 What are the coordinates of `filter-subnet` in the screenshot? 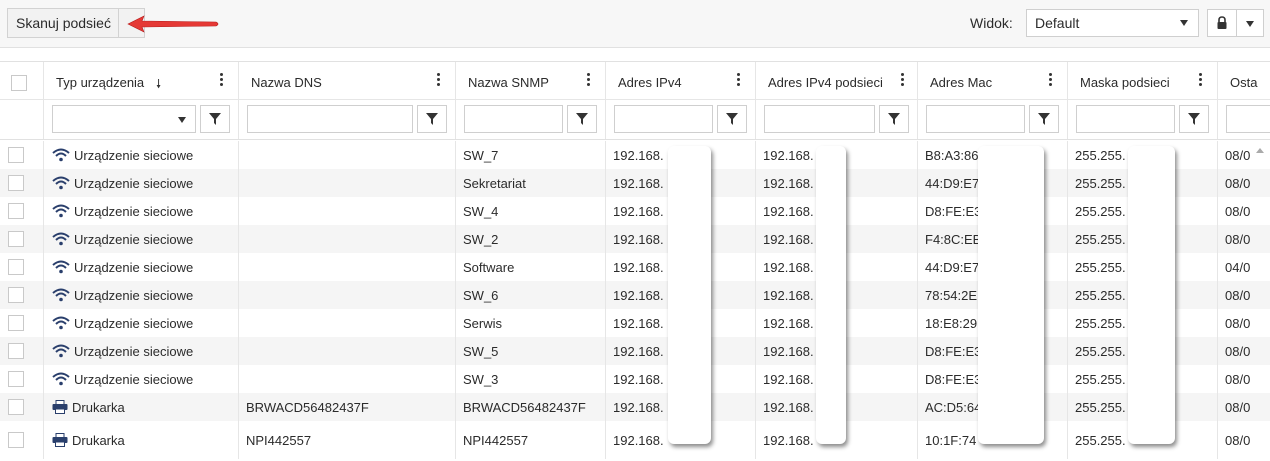 It's located at (837, 119).